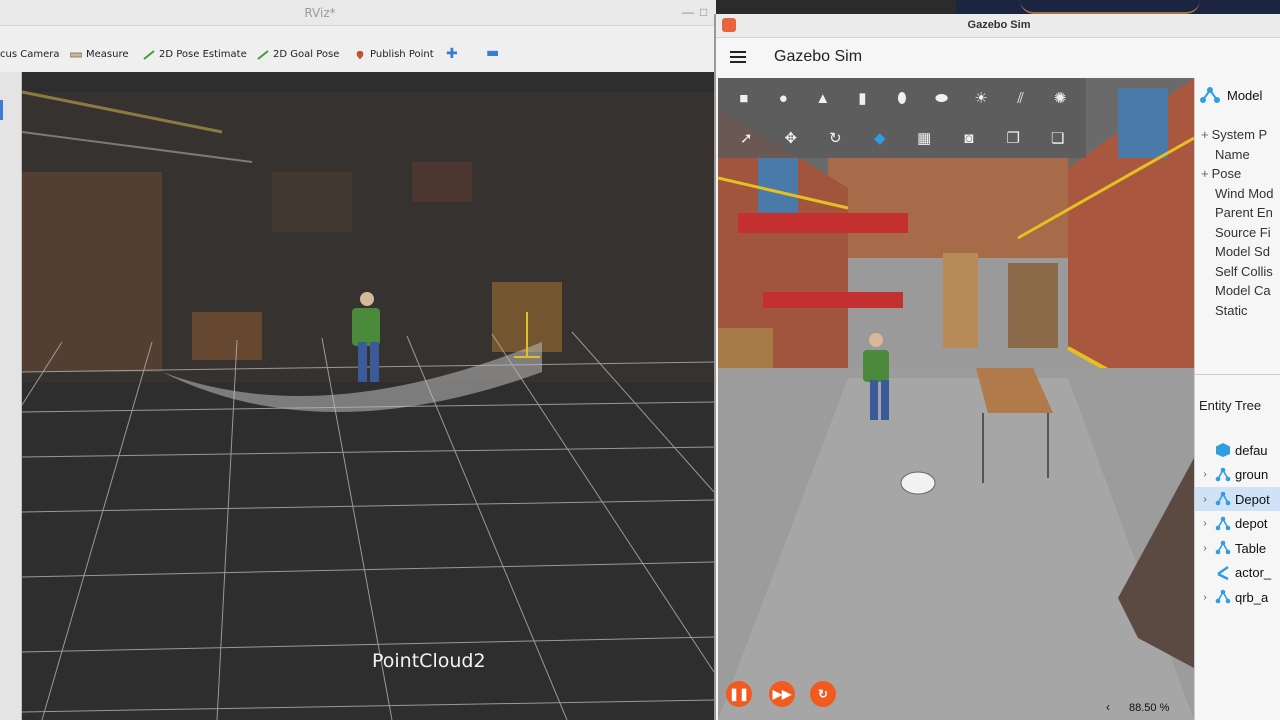  What do you see at coordinates (1251, 523) in the screenshot?
I see `entity-tree-item-label: depot` at bounding box center [1251, 523].